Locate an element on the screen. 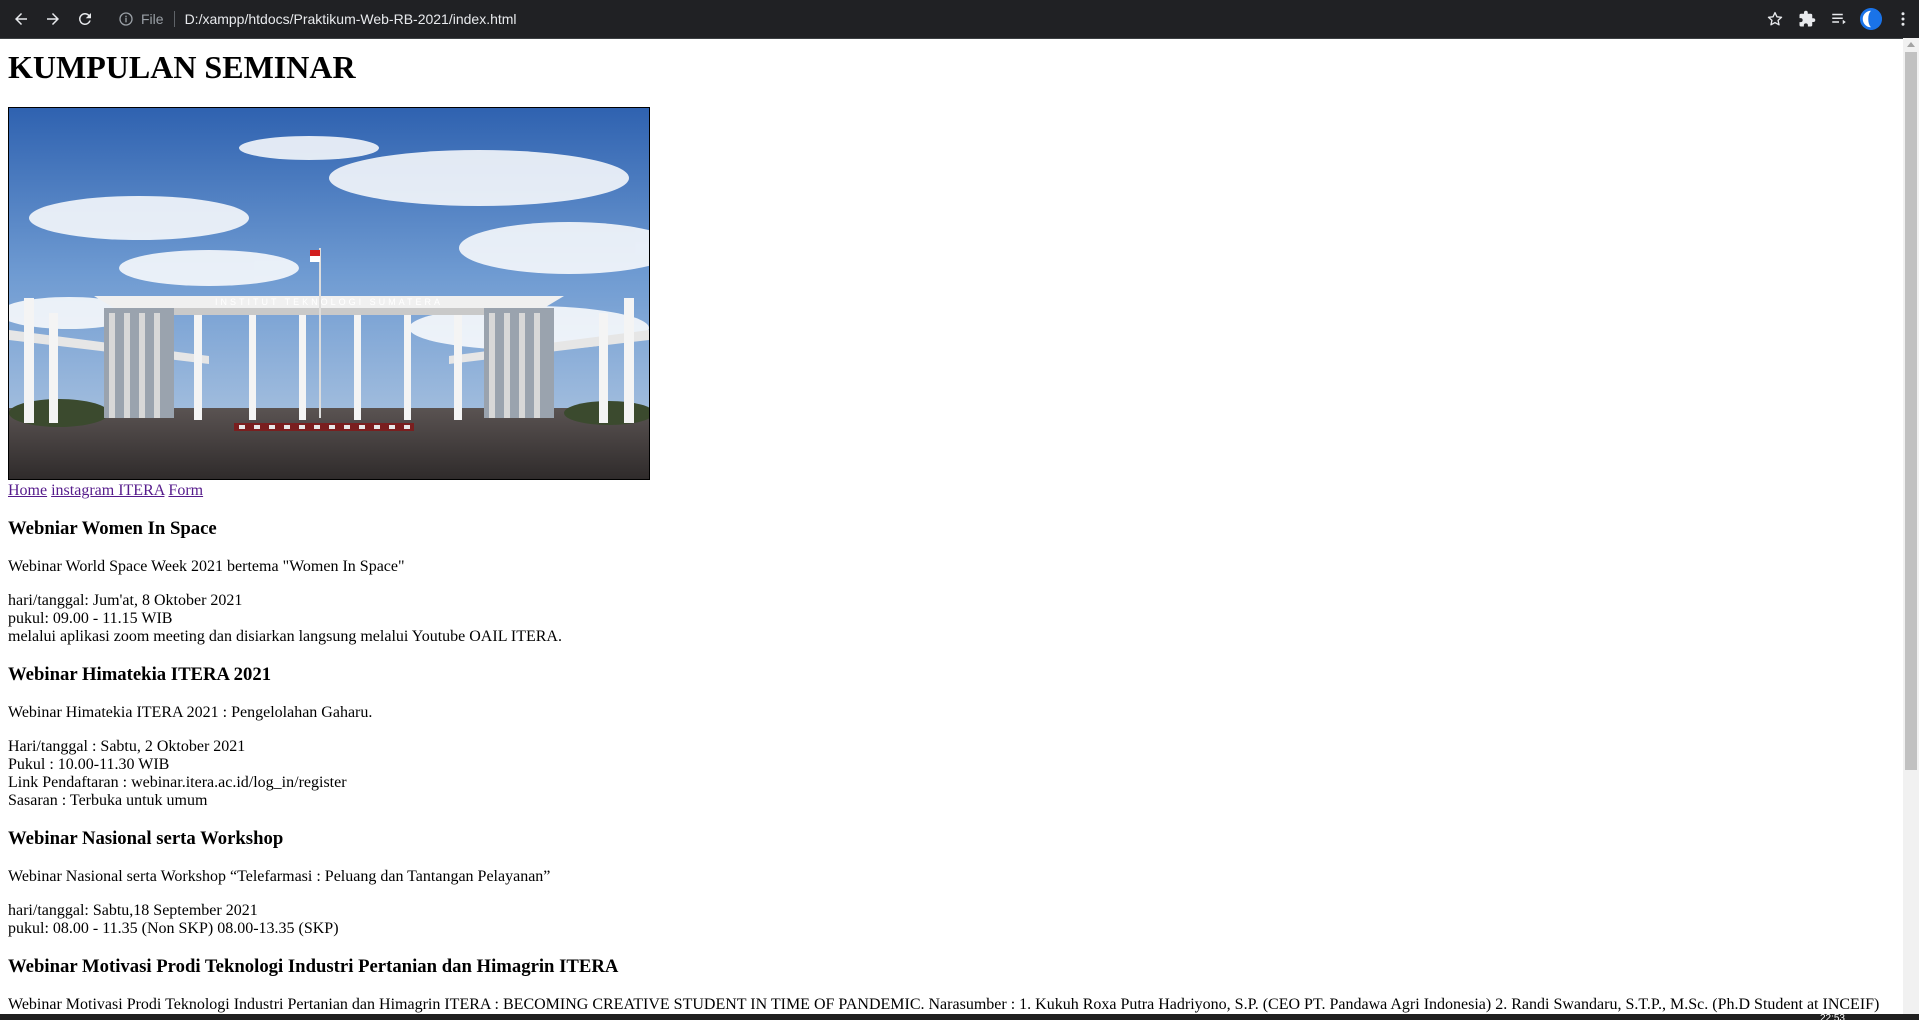 The image size is (1919, 1024). forward-arrow-icon is located at coordinates (53, 19).